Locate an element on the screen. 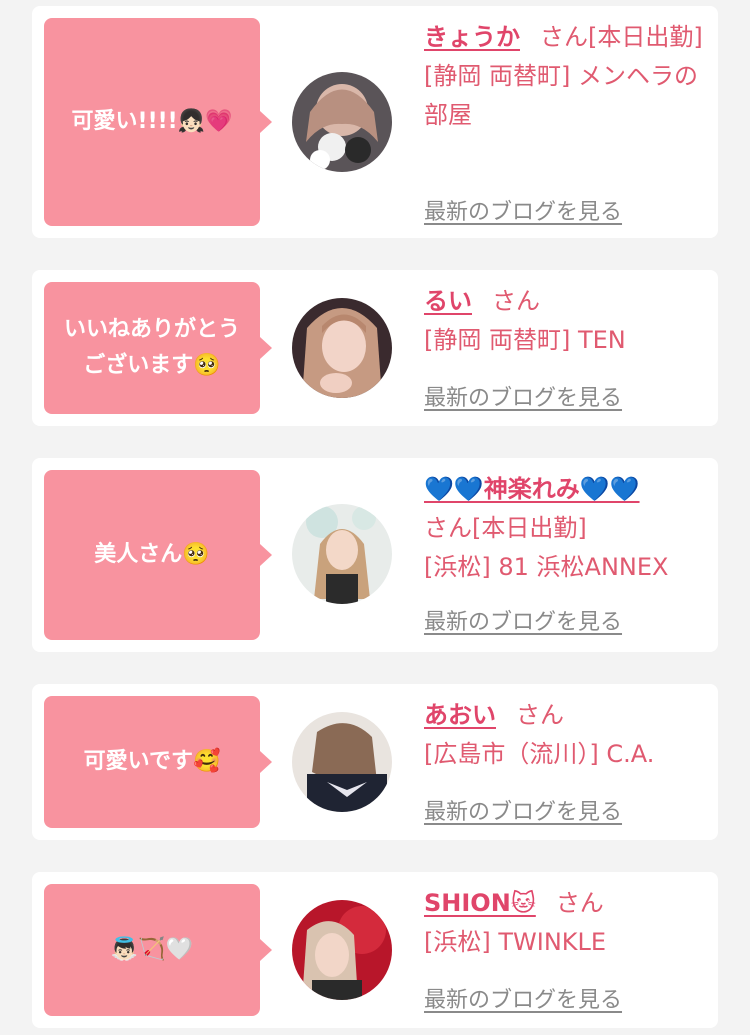  comment-text: いいねありがとうございます🥺 is located at coordinates (151, 347).